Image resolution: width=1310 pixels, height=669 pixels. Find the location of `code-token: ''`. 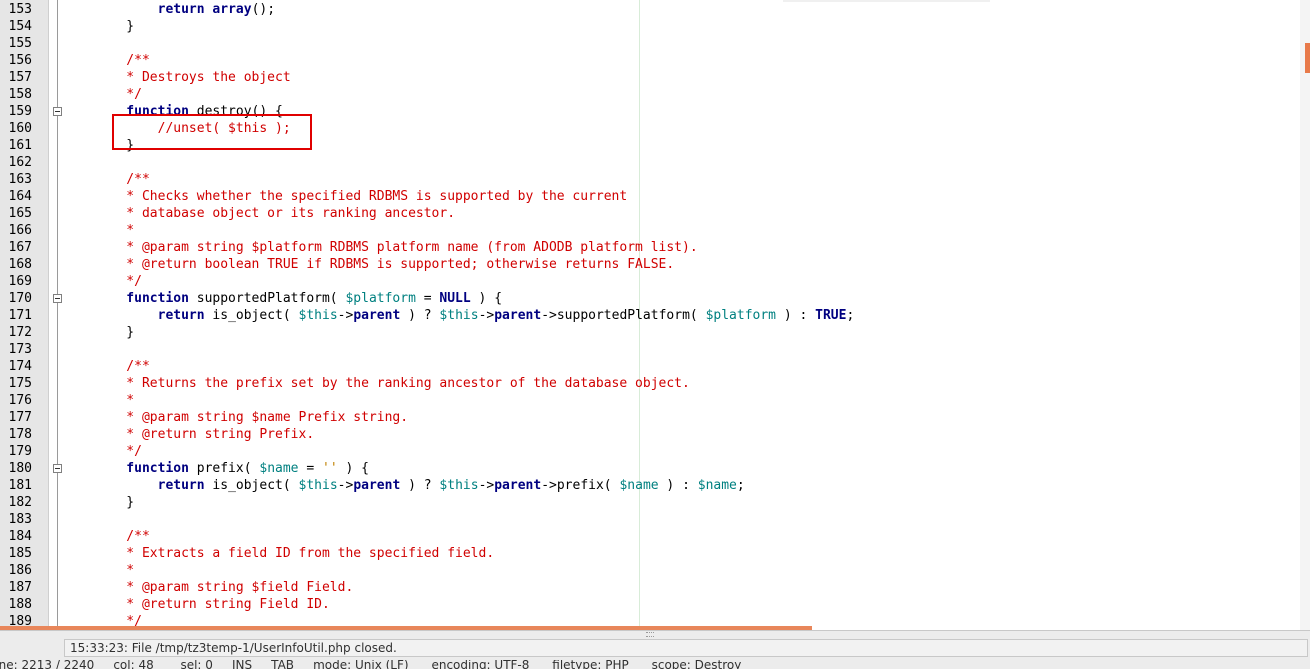

code-token: '' is located at coordinates (330, 468).